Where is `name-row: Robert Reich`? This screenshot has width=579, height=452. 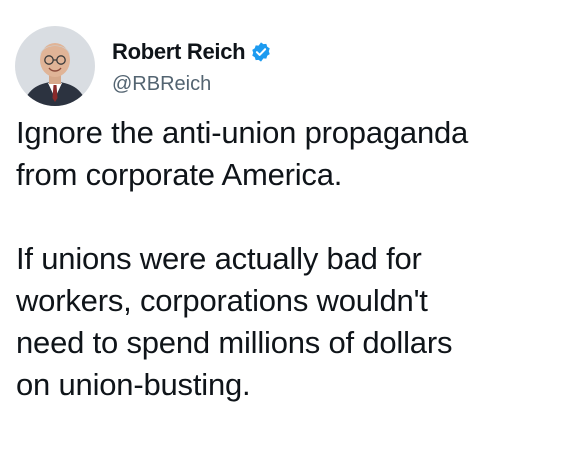
name-row: Robert Reich is located at coordinates (192, 52).